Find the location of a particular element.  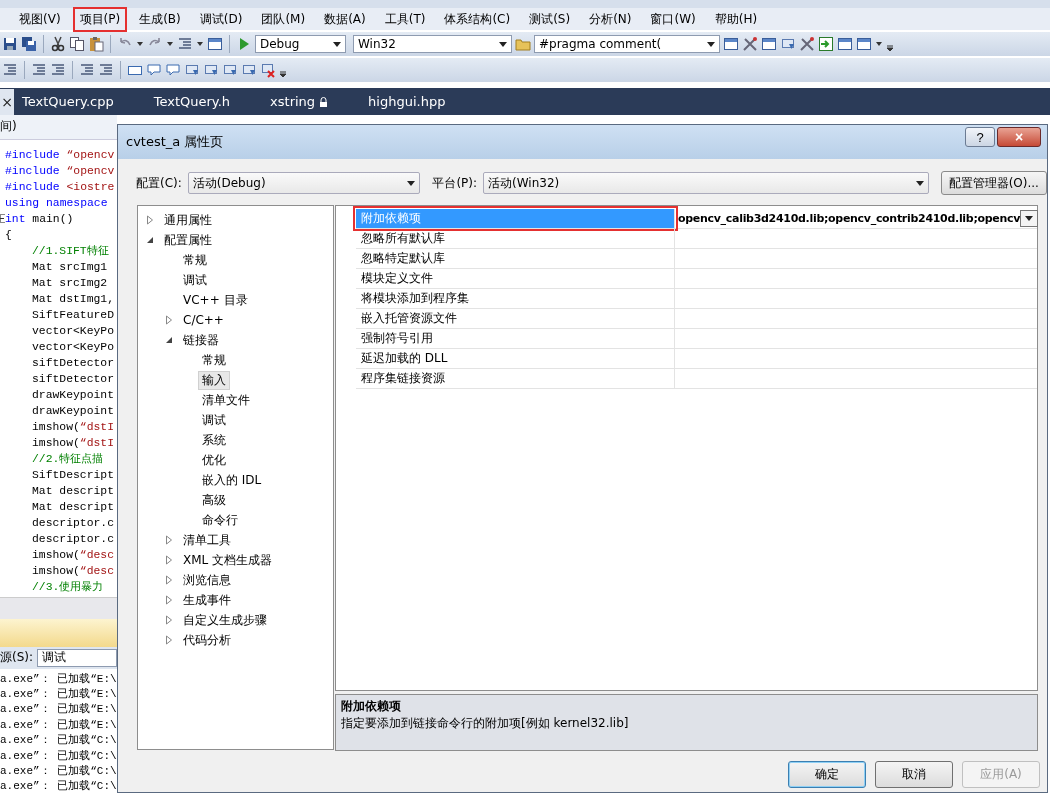

close-tab-button: × is located at coordinates (7, 101).